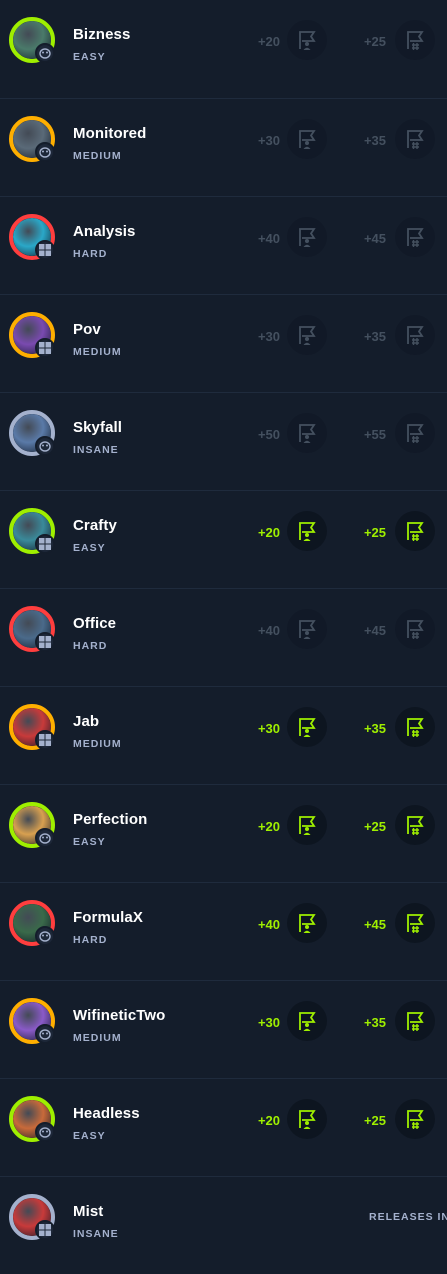 This screenshot has width=447, height=1274. I want to click on machine-name: Perfection, so click(110, 819).